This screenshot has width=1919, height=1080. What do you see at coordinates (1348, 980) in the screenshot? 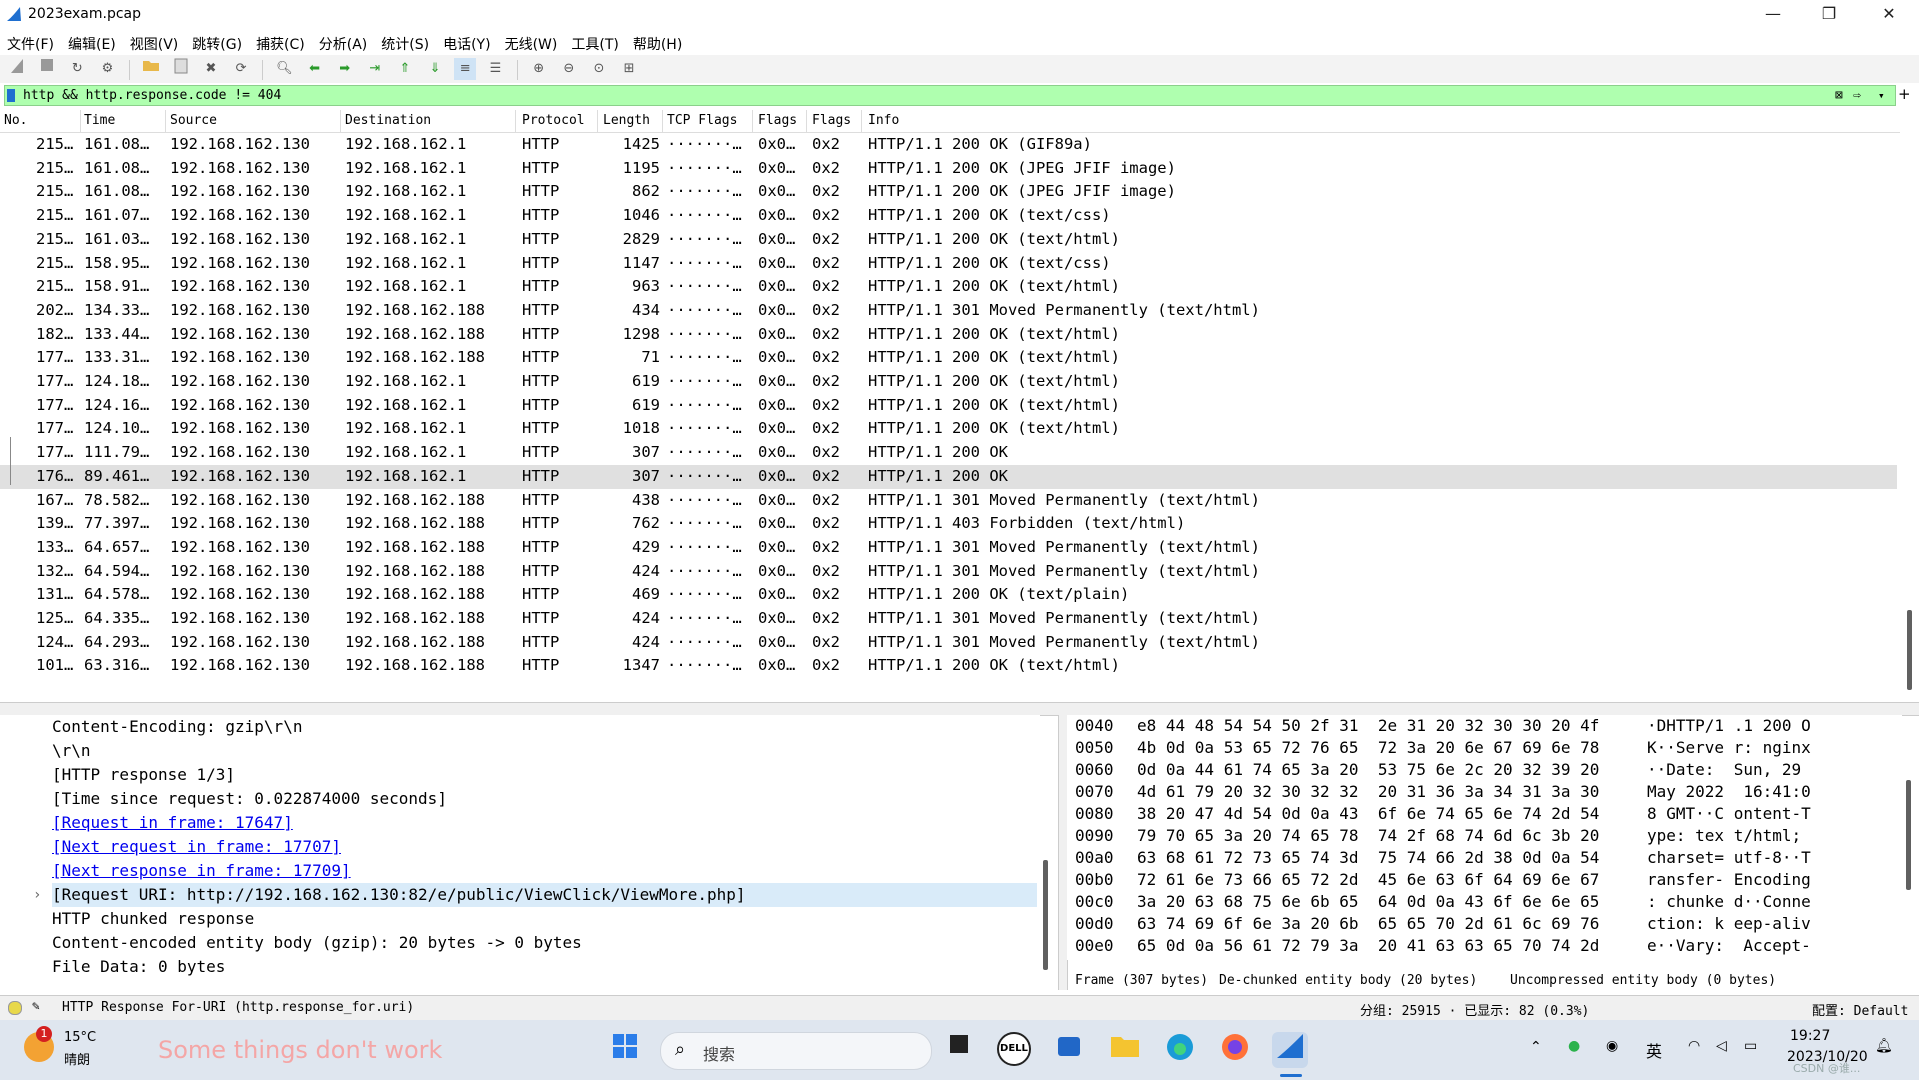
I see `tab-dechunked-body: De-chunked entity body (20 bytes)` at bounding box center [1348, 980].